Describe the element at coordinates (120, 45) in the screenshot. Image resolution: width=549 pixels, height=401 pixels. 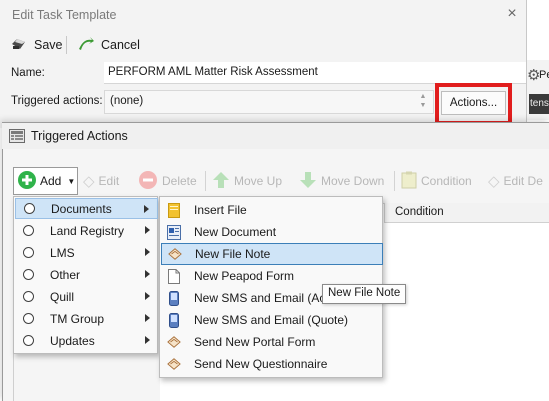
I see `cancel-label: Cancel` at that location.